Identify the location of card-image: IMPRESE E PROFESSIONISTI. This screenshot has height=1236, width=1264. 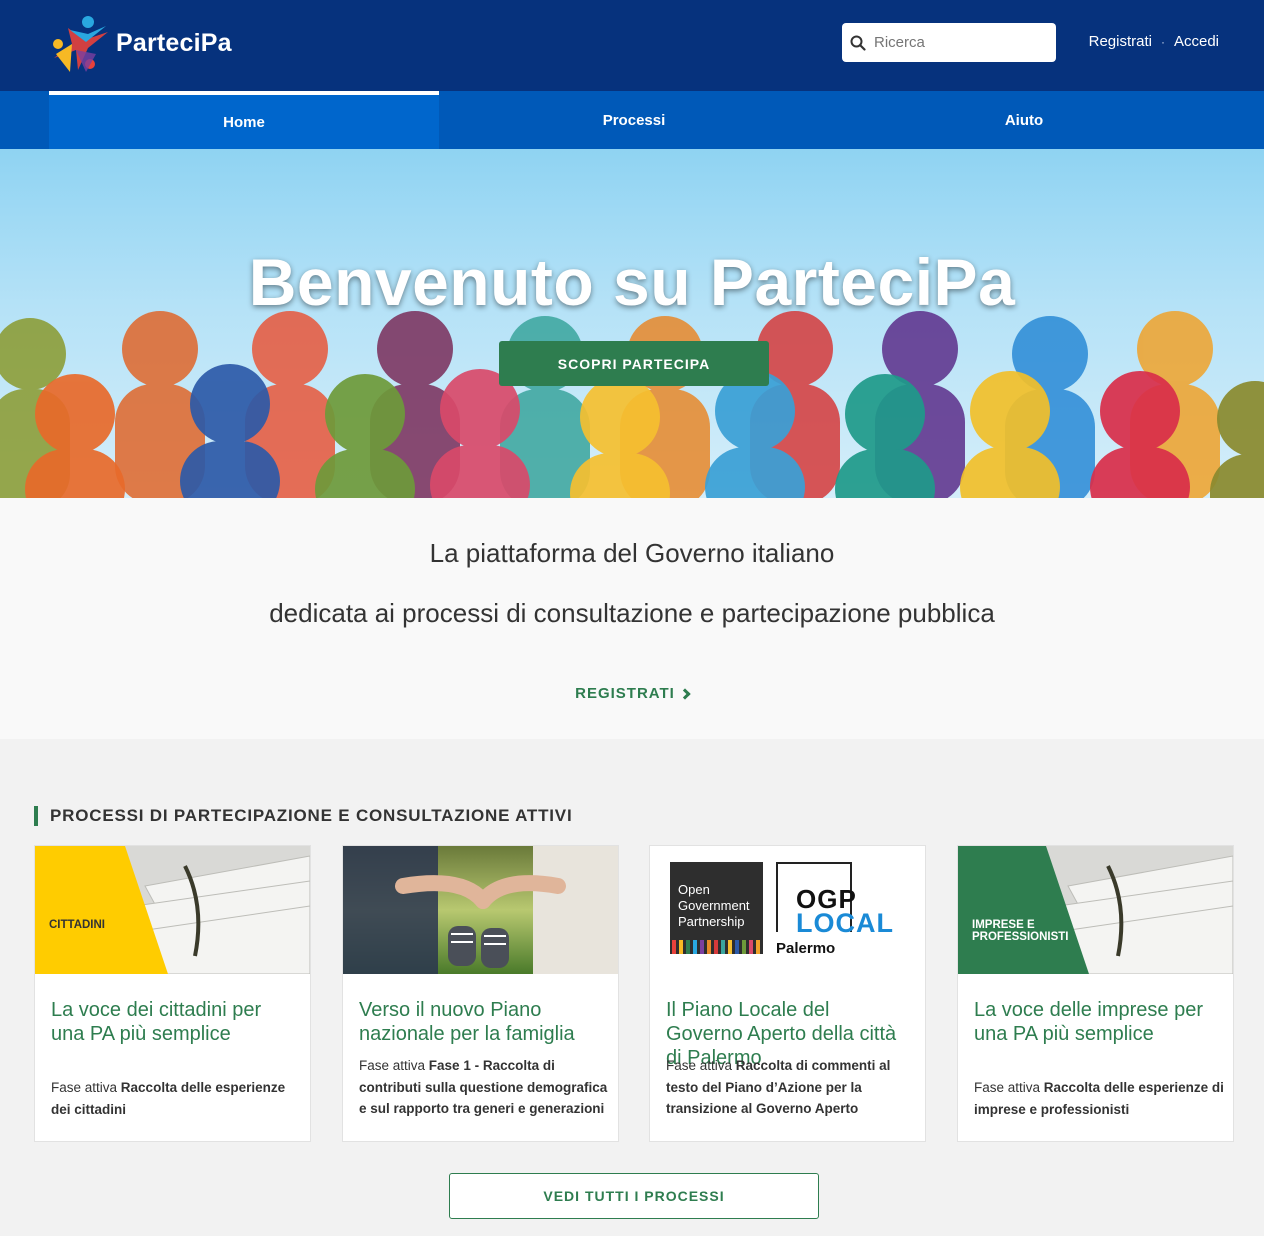
(1095, 910).